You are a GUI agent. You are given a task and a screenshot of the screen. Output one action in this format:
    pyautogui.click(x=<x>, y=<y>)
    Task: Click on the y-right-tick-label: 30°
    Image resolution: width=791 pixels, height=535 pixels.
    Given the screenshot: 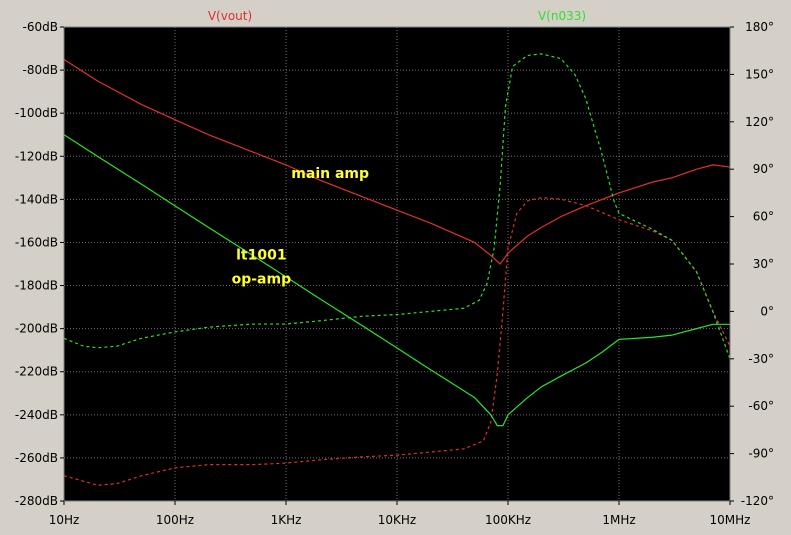 What is the action you would take?
    pyautogui.click(x=763, y=264)
    